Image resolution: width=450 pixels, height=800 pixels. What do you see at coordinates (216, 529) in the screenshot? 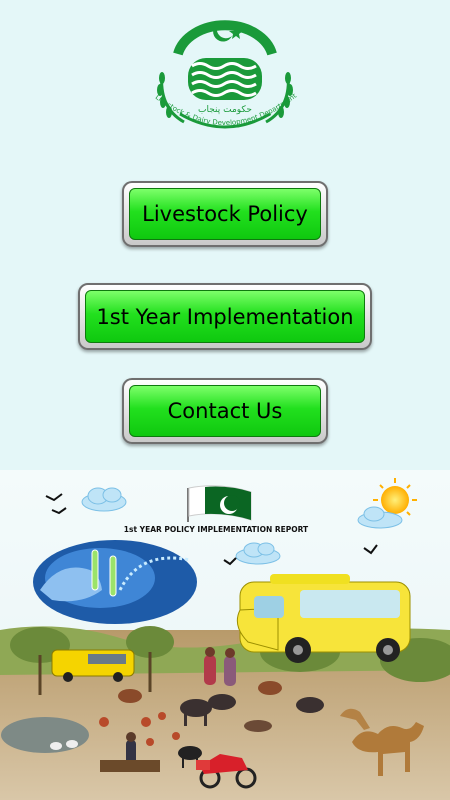
I see `banner-title: 1st YEAR POLICY IMPLEMENTATION REPORT` at bounding box center [216, 529].